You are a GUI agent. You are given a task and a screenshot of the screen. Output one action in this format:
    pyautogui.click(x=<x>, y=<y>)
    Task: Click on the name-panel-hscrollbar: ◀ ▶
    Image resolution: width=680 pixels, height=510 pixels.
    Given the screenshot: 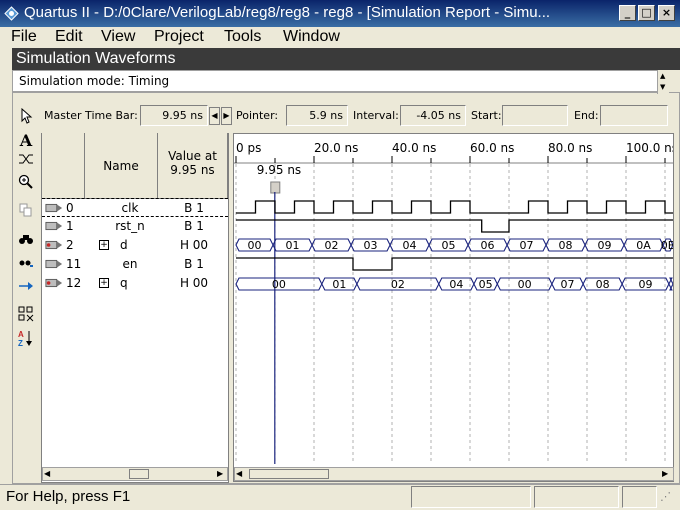 What is the action you would take?
    pyautogui.click(x=135, y=474)
    